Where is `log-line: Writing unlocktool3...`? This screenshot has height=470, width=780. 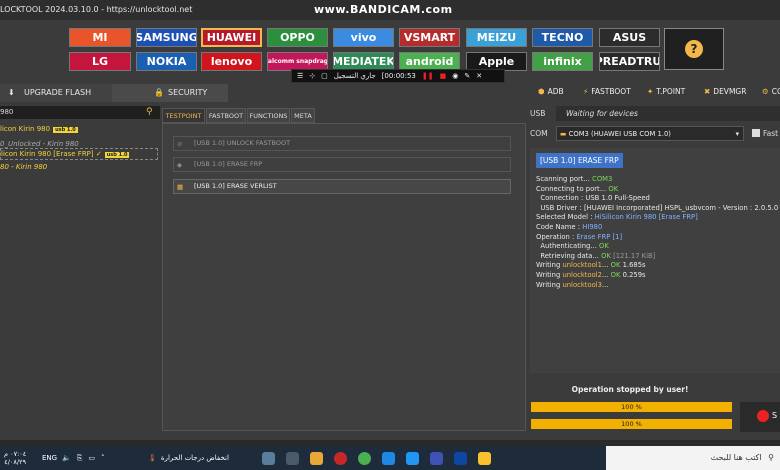 log-line: Writing unlocktool3... is located at coordinates (572, 284).